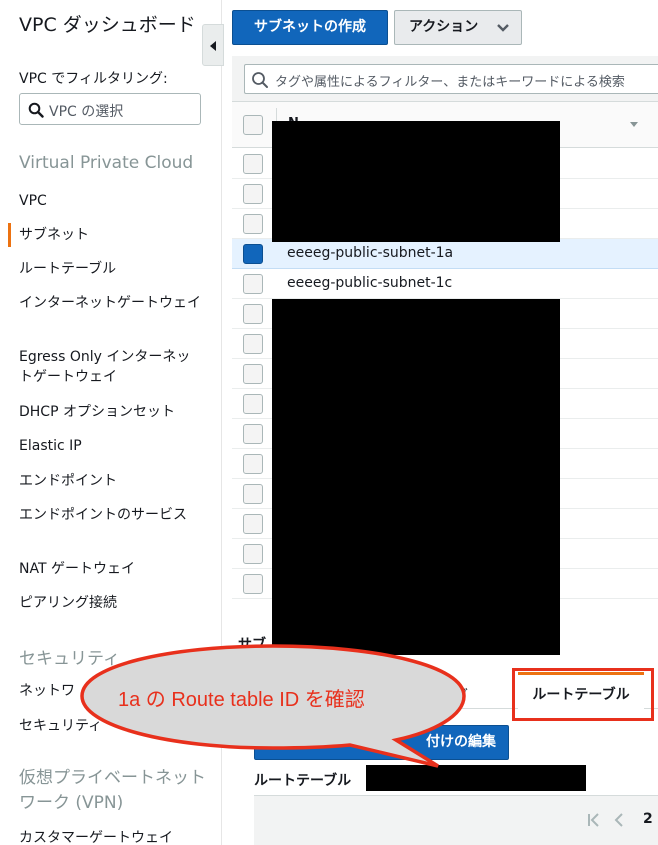 The width and height of the screenshot is (658, 845). Describe the element at coordinates (594, 820) in the screenshot. I see `first-page-icon` at that location.